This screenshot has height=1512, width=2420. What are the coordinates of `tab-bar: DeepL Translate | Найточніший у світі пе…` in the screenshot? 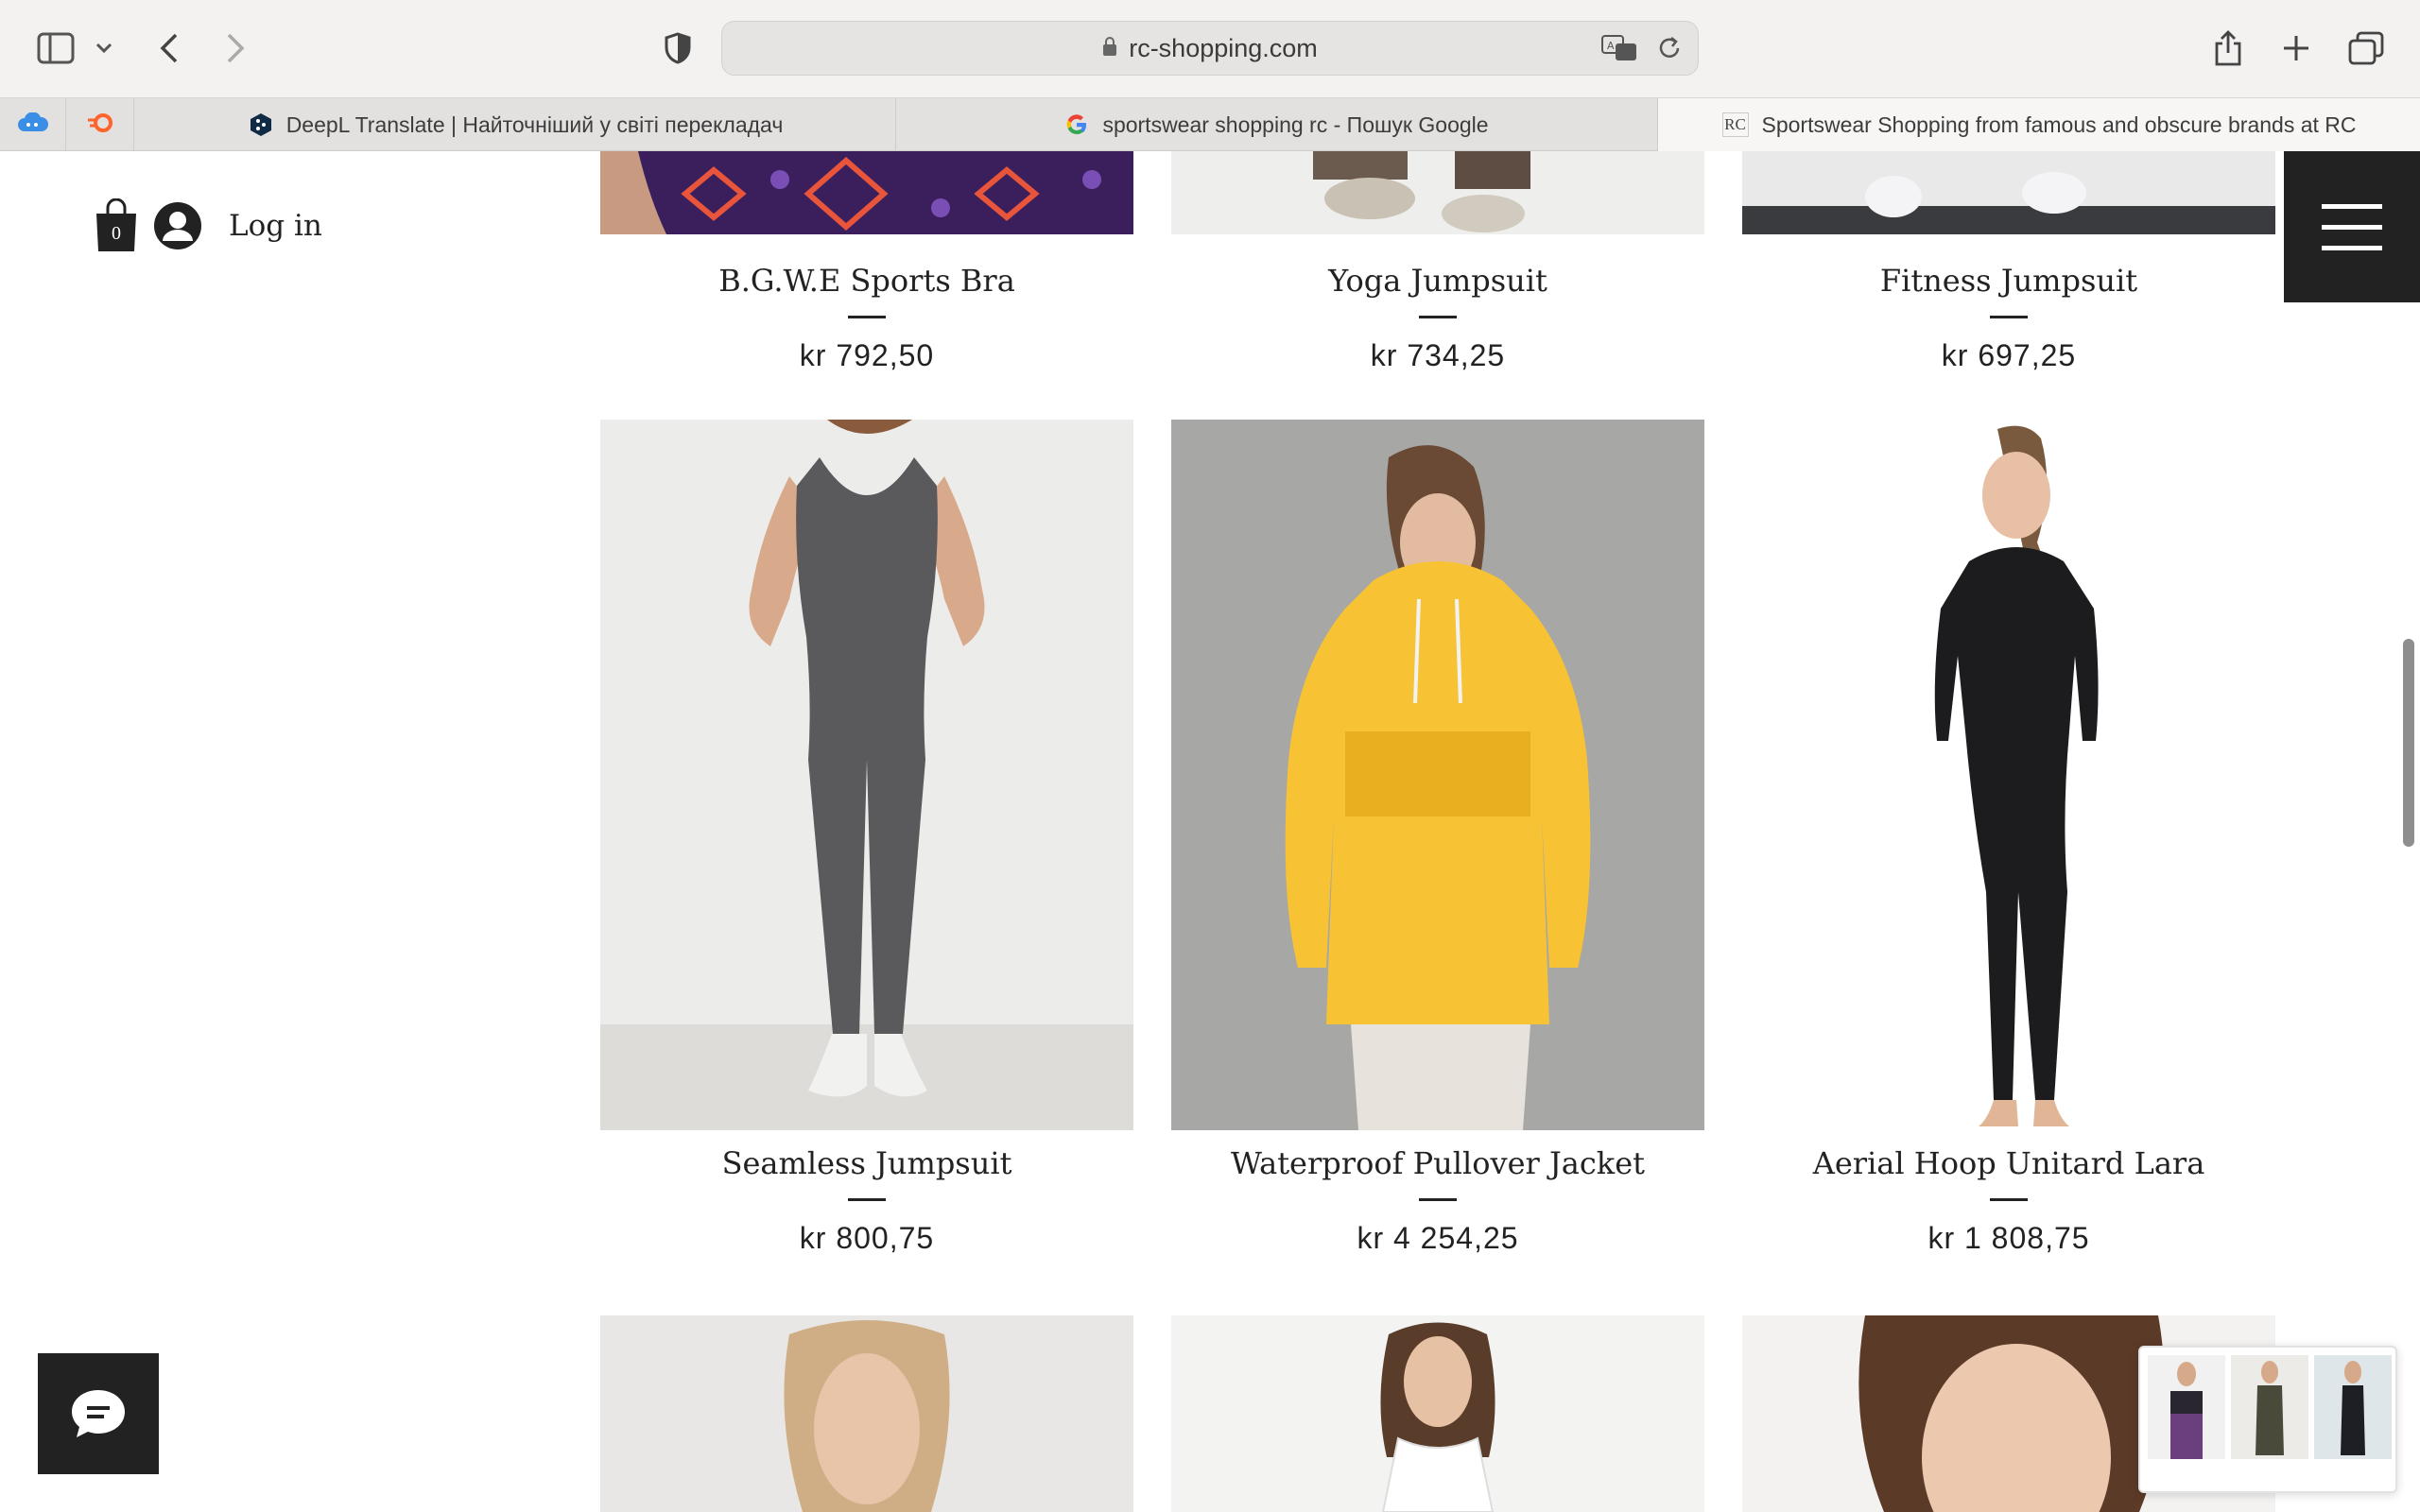 It's located at (1210, 124).